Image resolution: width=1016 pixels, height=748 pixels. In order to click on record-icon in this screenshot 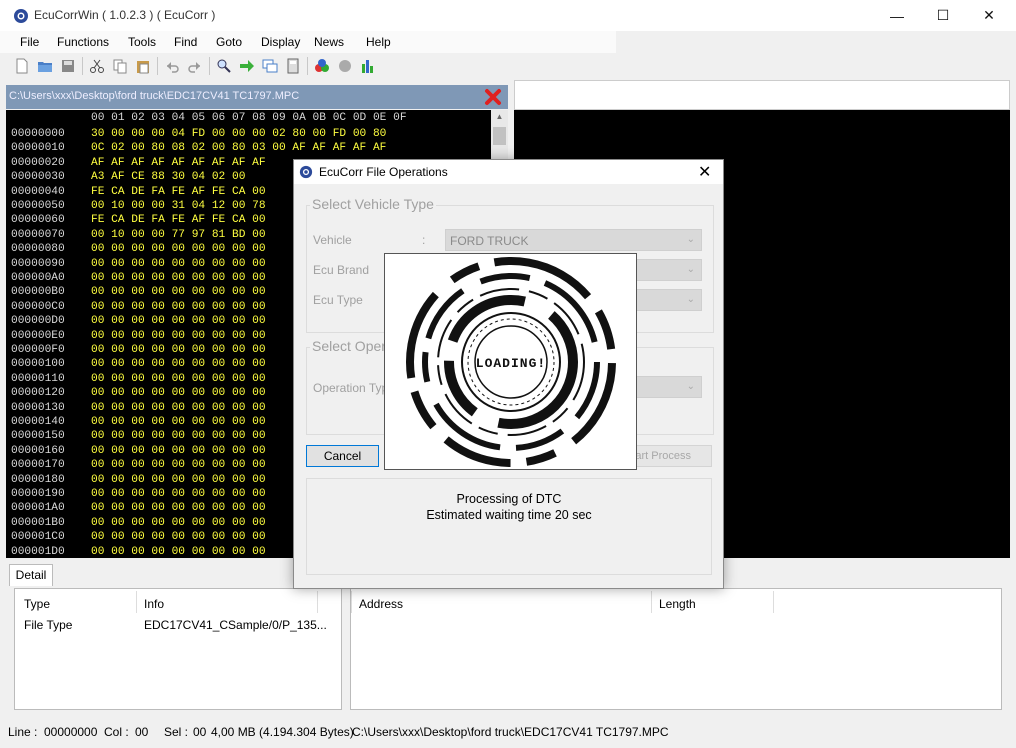, I will do `click(345, 66)`.